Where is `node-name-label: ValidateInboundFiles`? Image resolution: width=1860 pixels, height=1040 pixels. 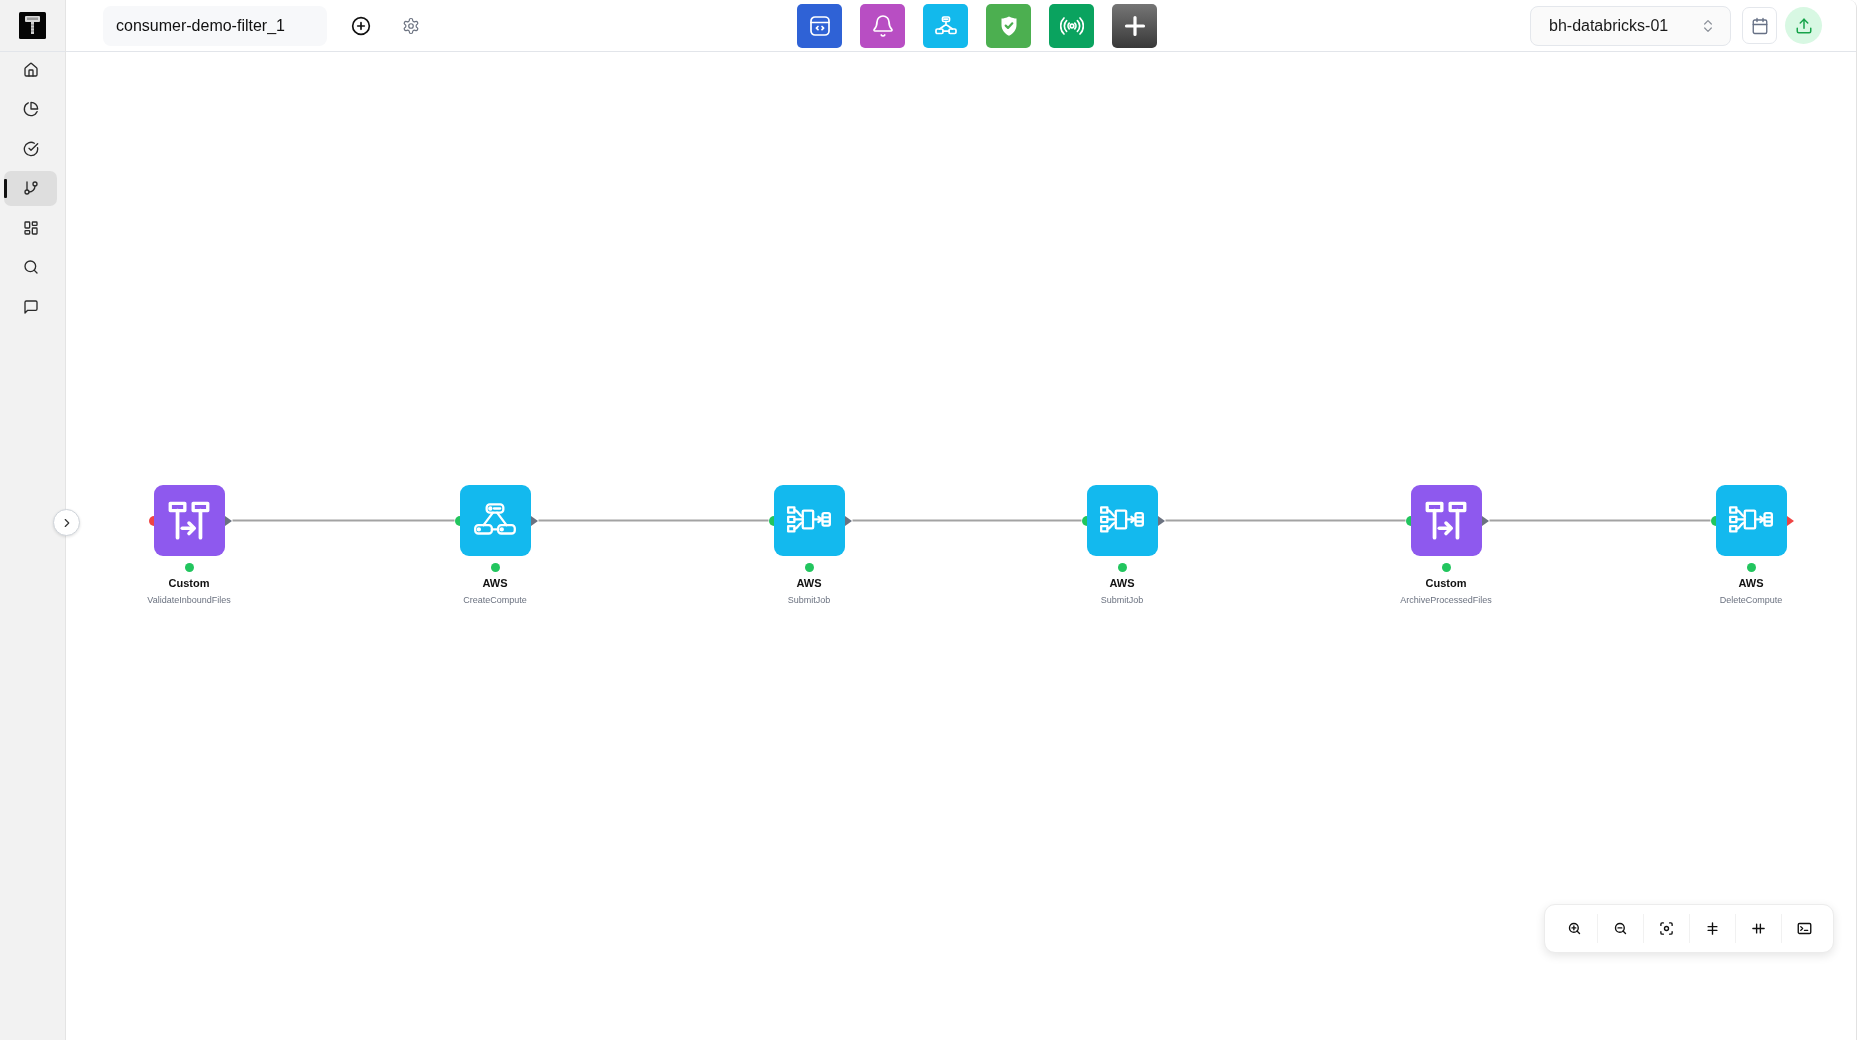
node-name-label: ValidateInboundFiles is located at coordinates (189, 600).